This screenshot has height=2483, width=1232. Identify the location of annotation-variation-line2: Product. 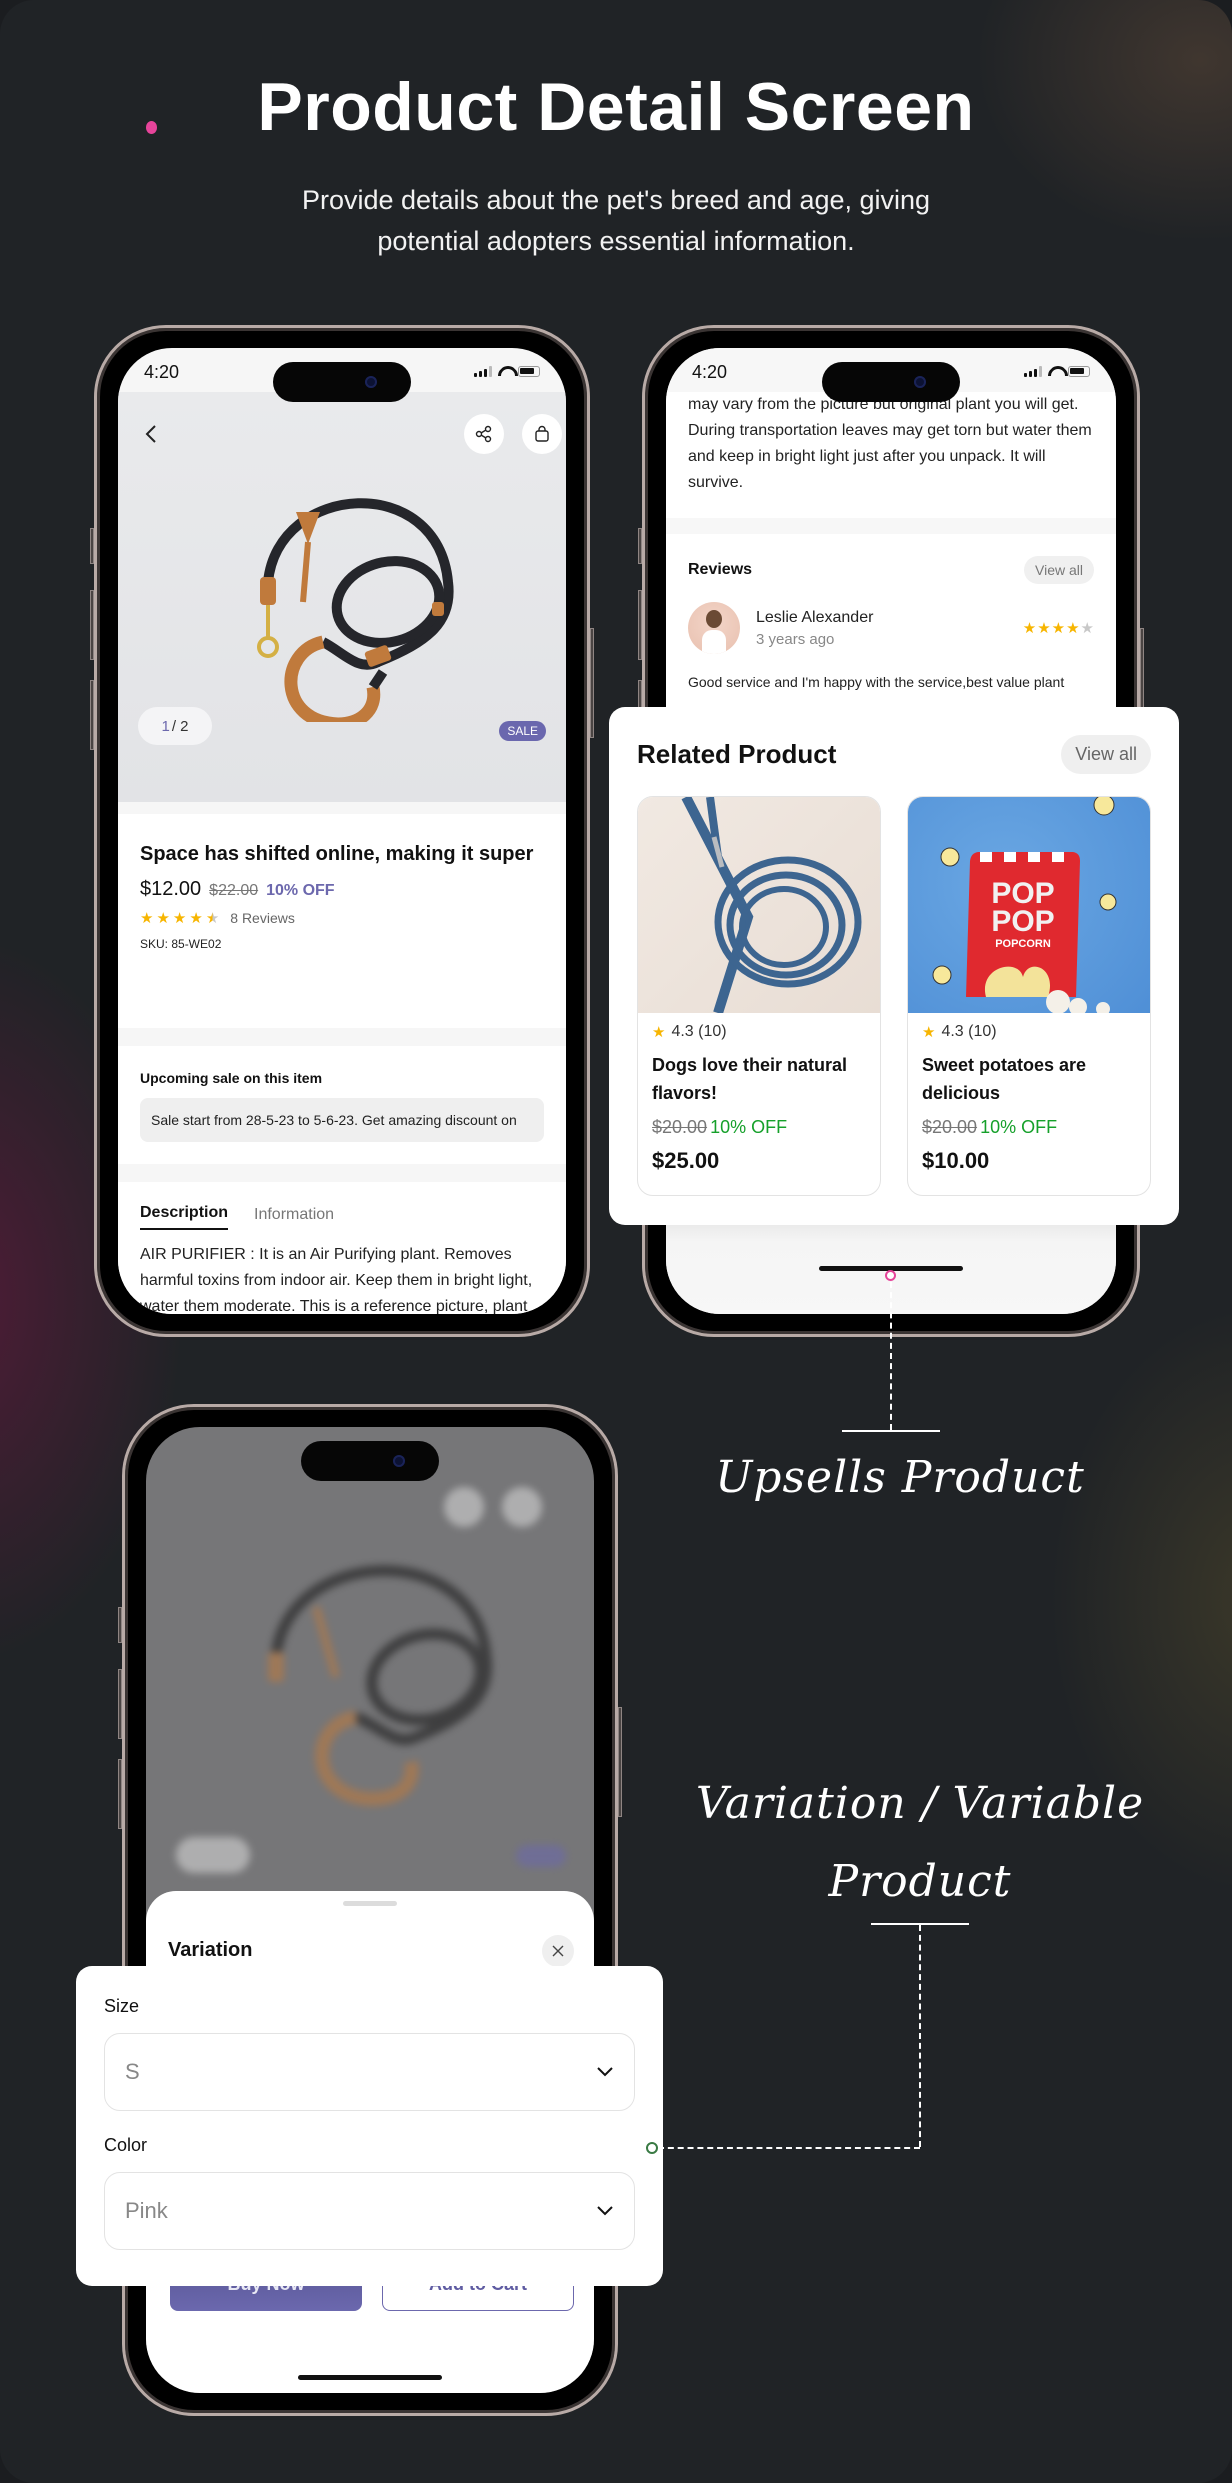
(920, 1881).